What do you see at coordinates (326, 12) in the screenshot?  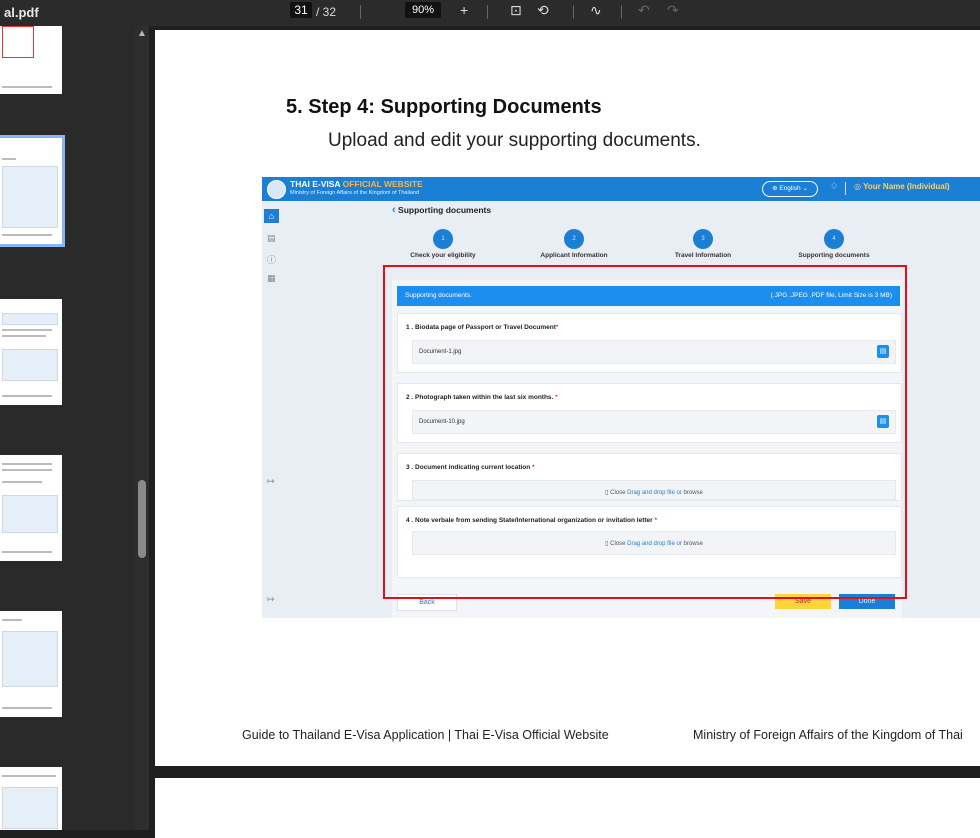 I see `page-total: / 32` at bounding box center [326, 12].